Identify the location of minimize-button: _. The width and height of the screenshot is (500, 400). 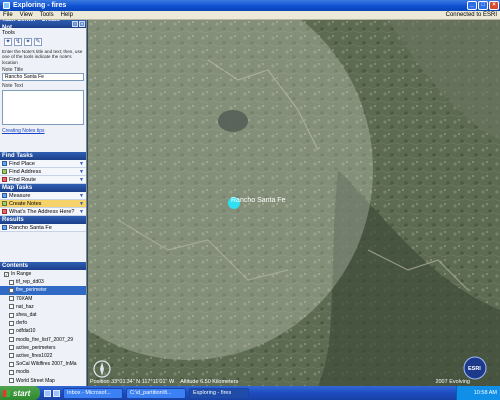
(472, 5).